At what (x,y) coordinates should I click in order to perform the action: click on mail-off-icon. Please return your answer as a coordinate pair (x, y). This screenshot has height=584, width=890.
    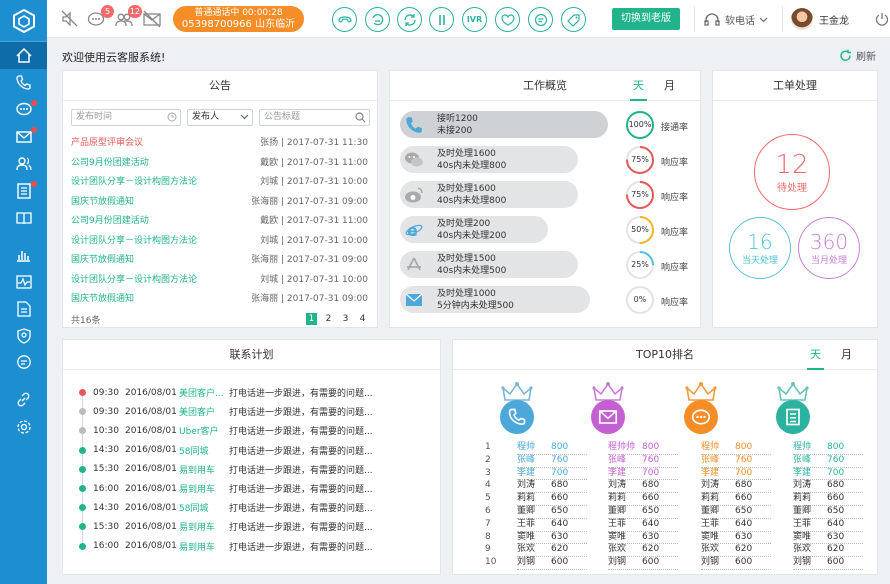
    Looking at the image, I should click on (153, 19).